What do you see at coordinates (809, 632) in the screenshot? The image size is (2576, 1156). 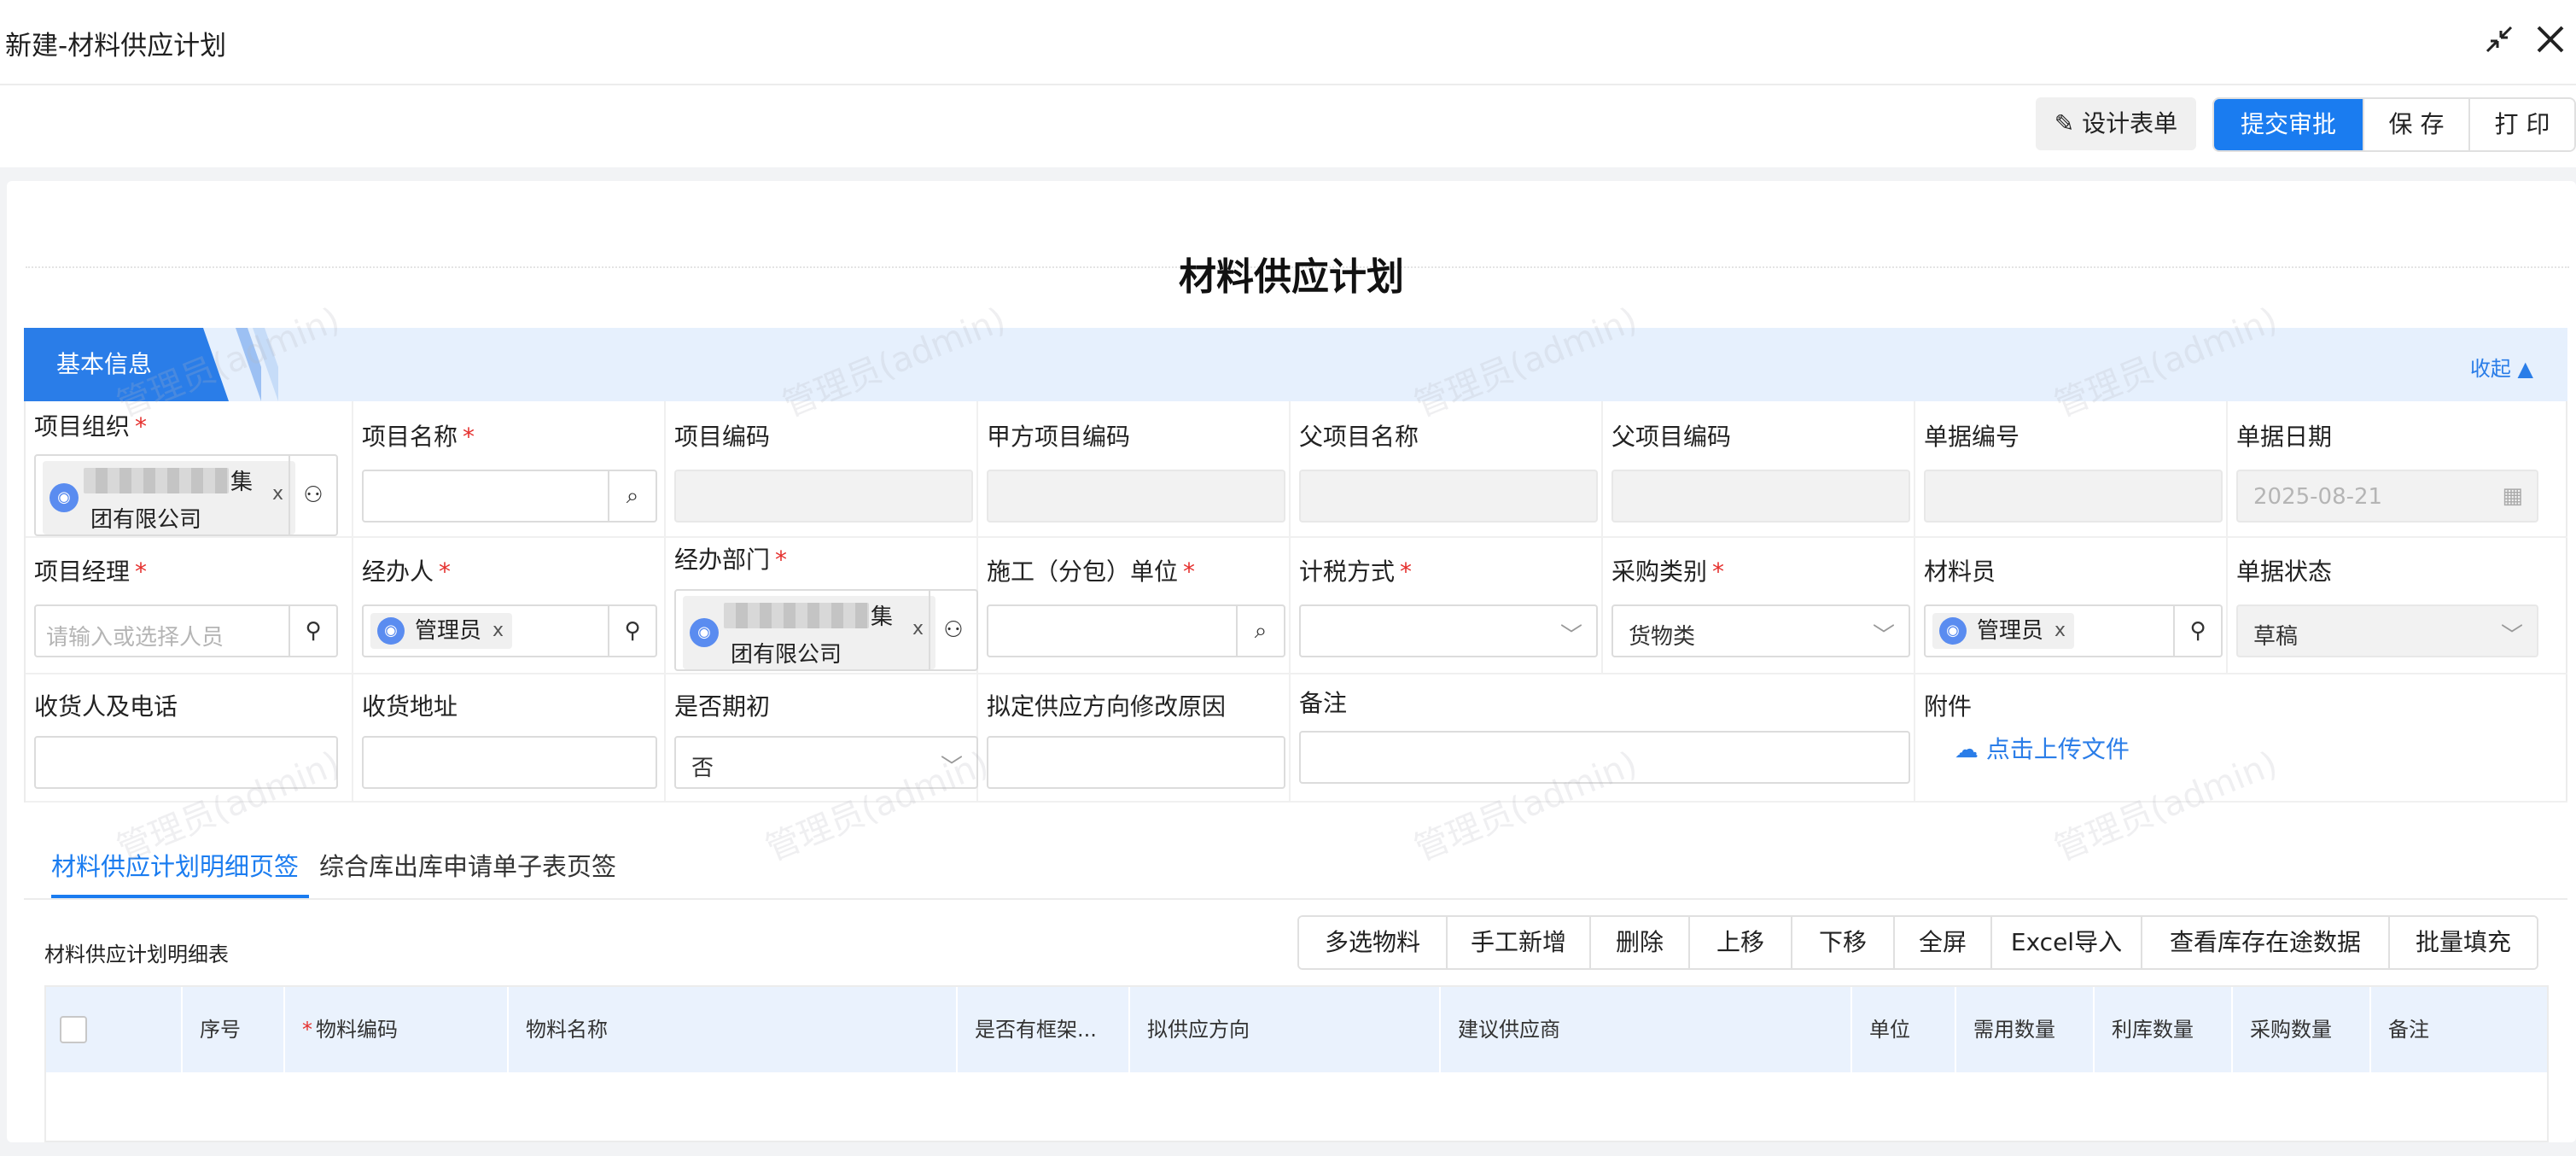 I see `dept-tag: ◉ 集 团有限公司 x` at bounding box center [809, 632].